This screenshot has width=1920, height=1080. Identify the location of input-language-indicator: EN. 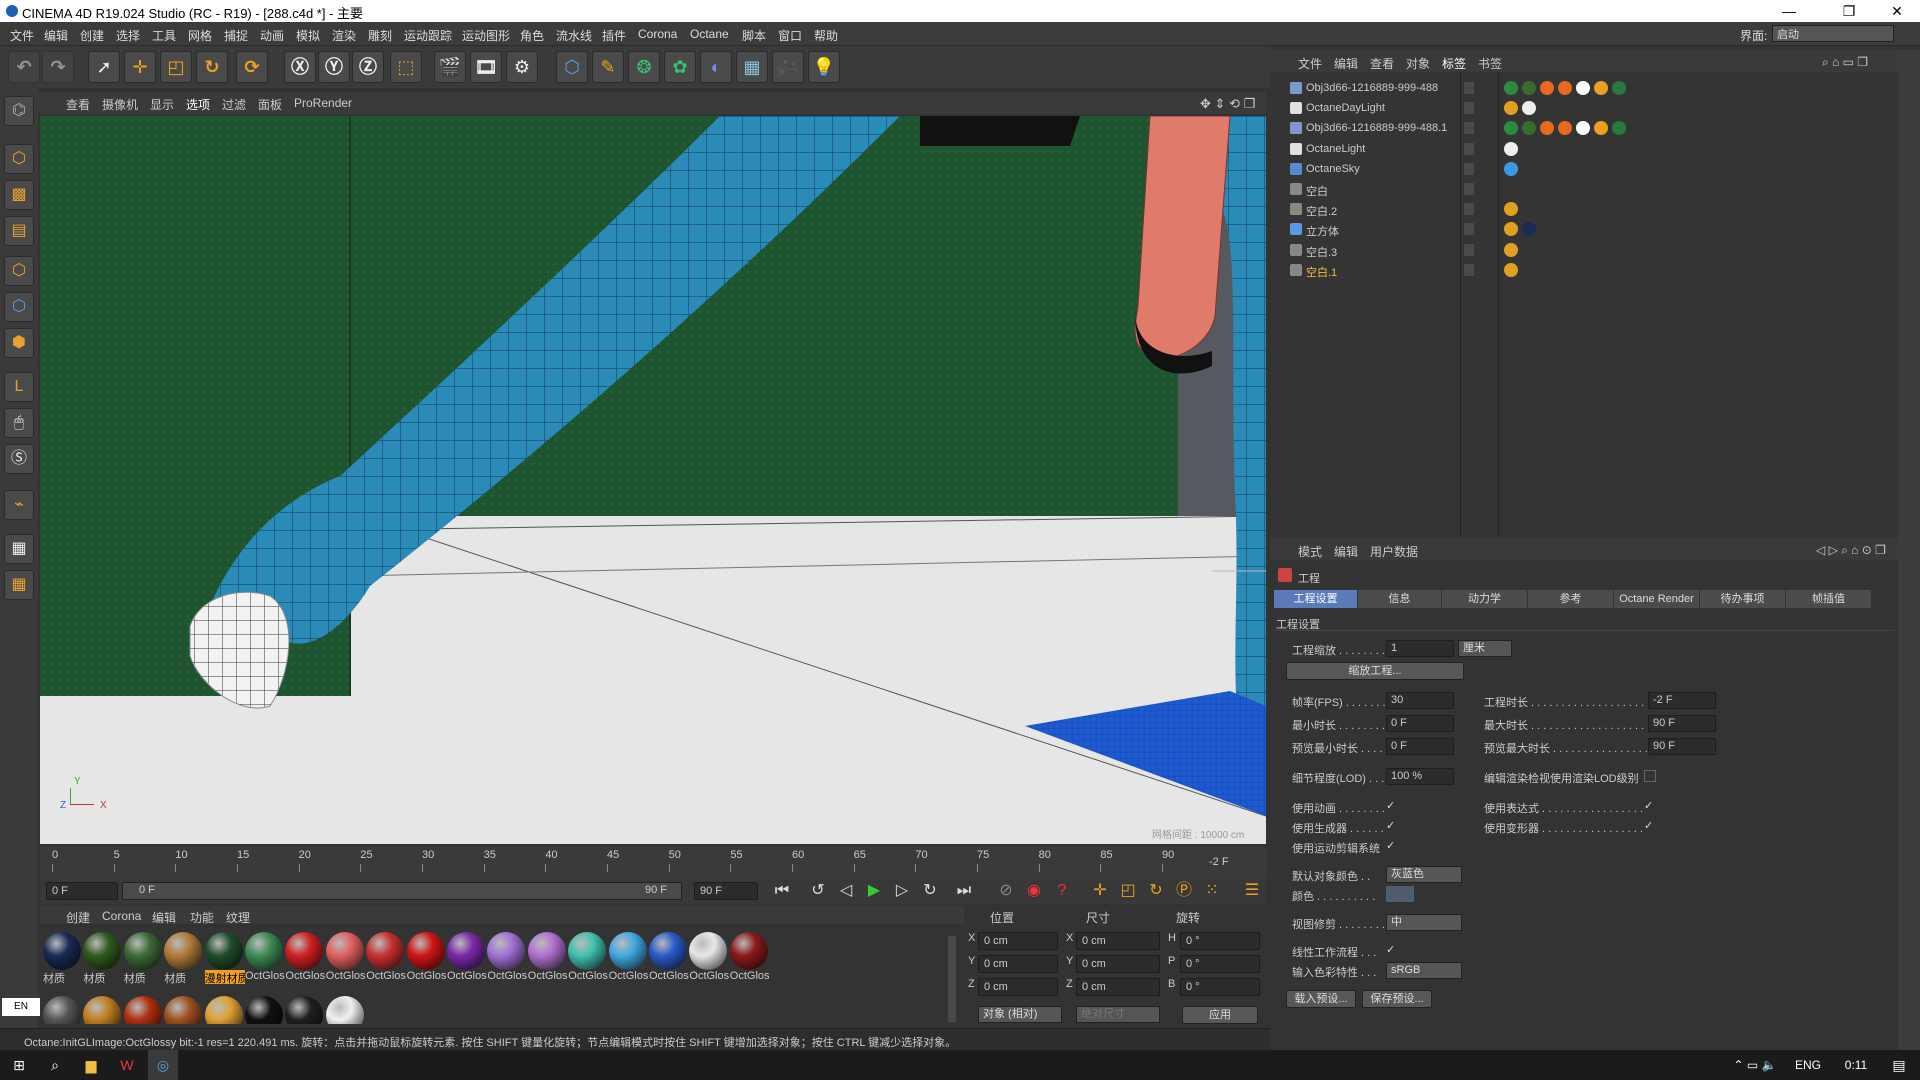
(21, 1007).